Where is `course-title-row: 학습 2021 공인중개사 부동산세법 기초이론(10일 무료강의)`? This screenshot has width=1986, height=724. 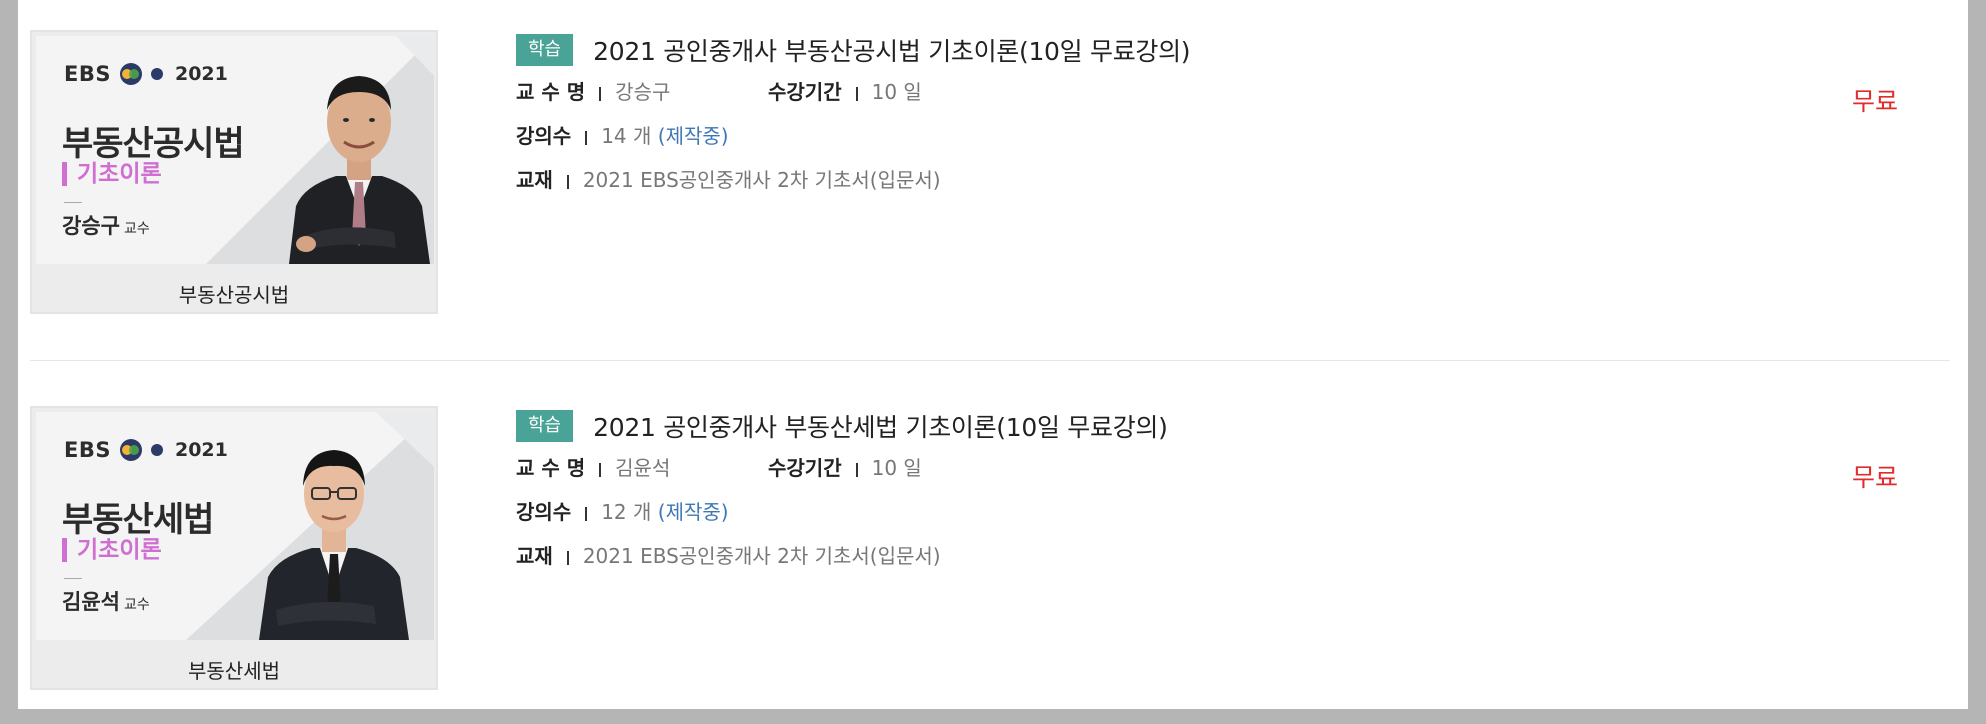
course-title-row: 학습 2021 공인중개사 부동산세법 기초이론(10일 무료강의) is located at coordinates (842, 426).